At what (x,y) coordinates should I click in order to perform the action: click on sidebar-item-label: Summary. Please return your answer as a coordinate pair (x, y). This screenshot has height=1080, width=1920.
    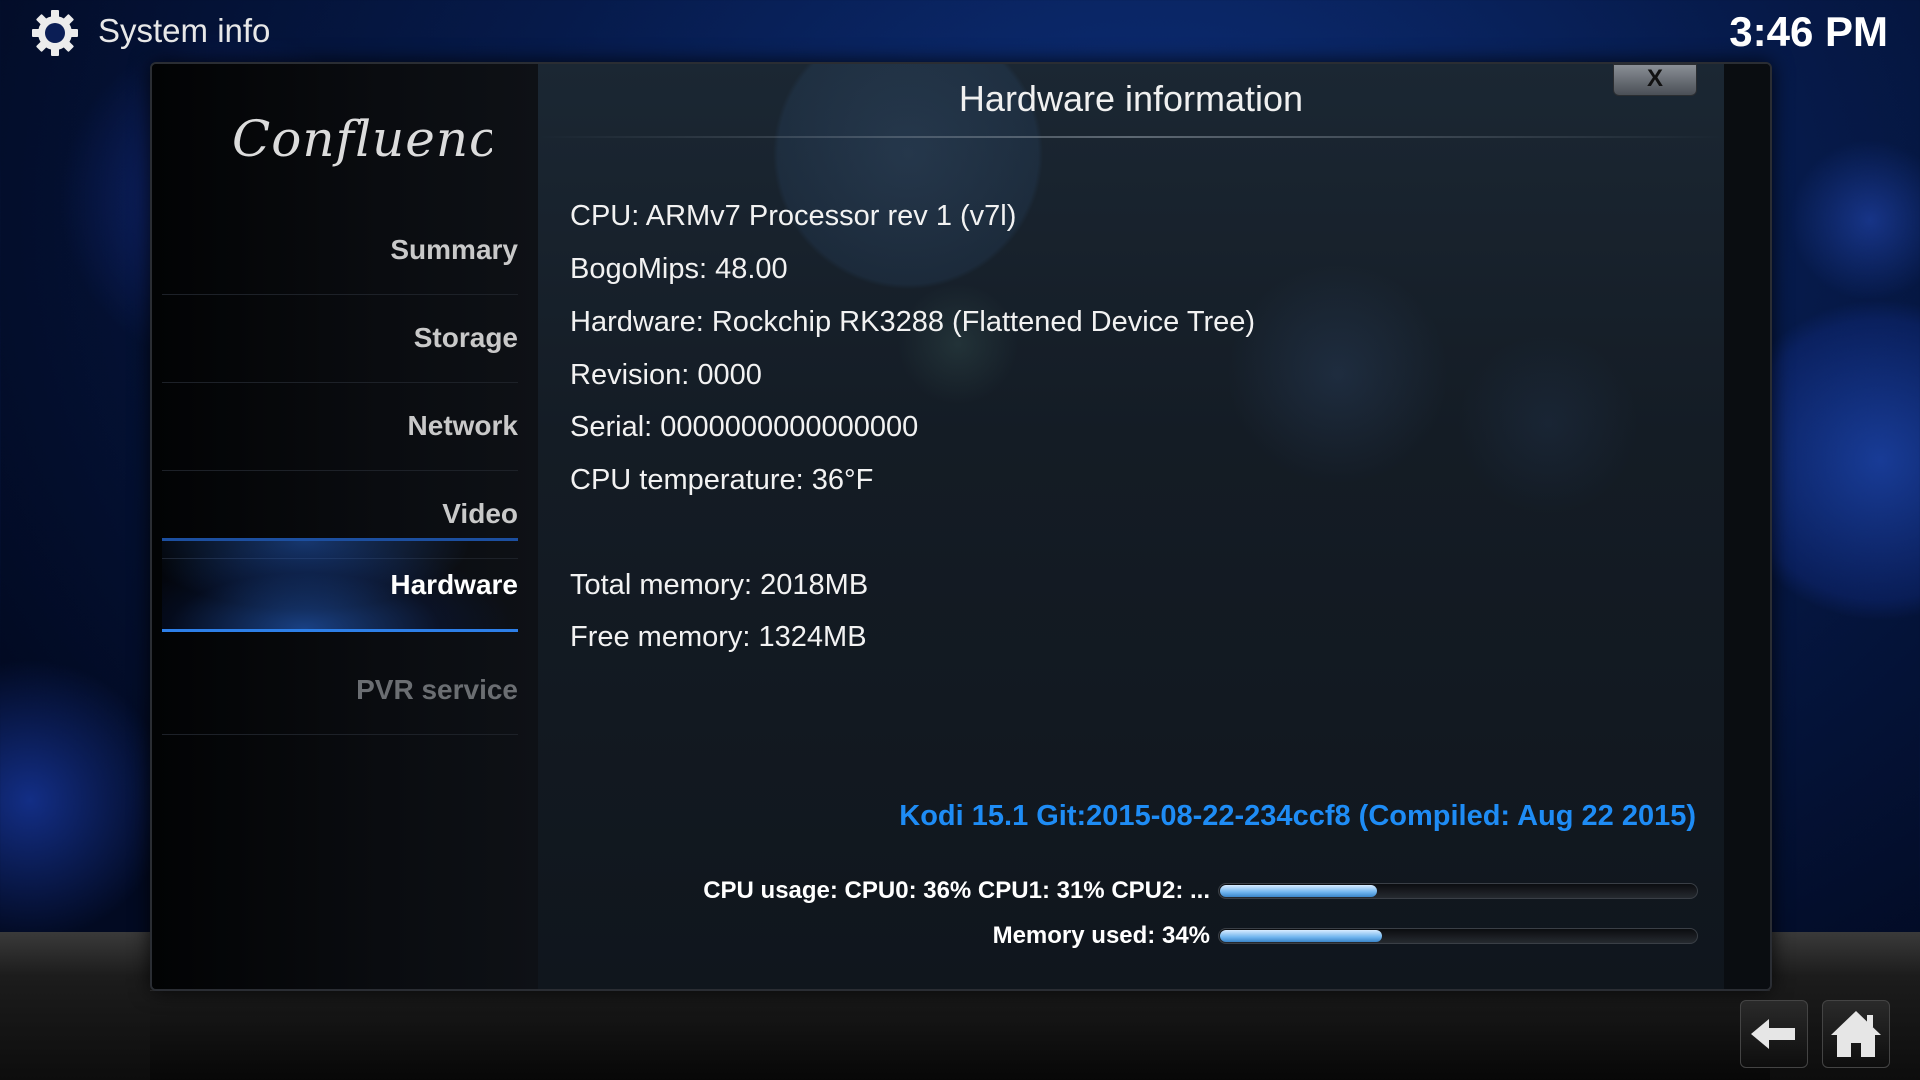
    Looking at the image, I should click on (454, 249).